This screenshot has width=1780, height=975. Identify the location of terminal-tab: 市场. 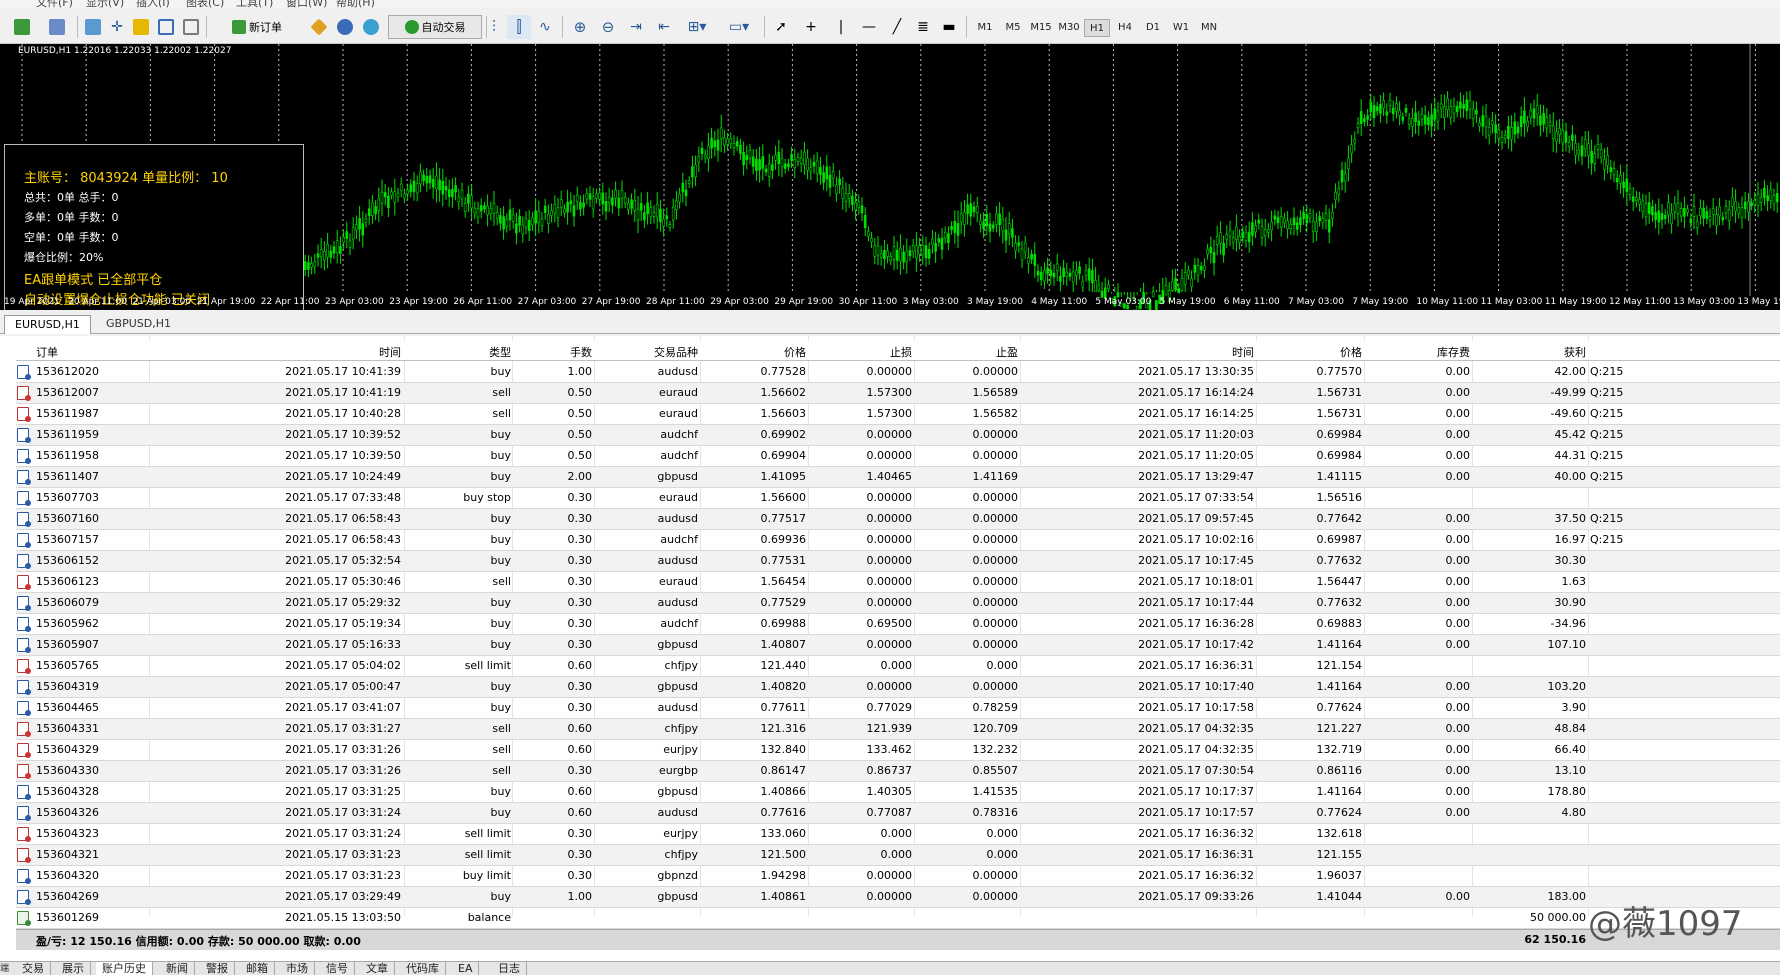
(297, 968).